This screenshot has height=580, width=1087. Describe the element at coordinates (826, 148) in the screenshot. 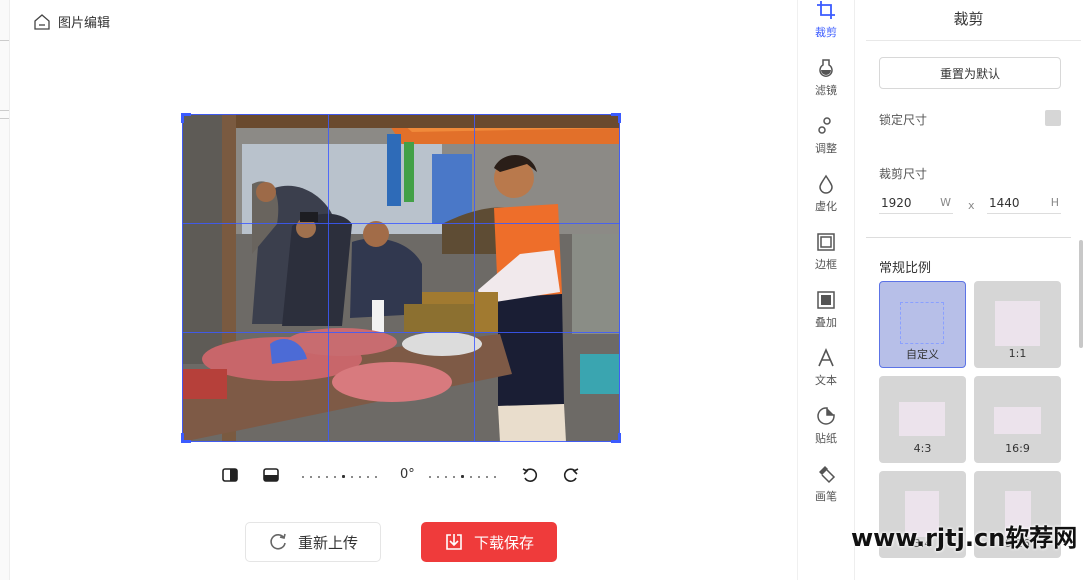

I see `tool-label: 调整` at that location.